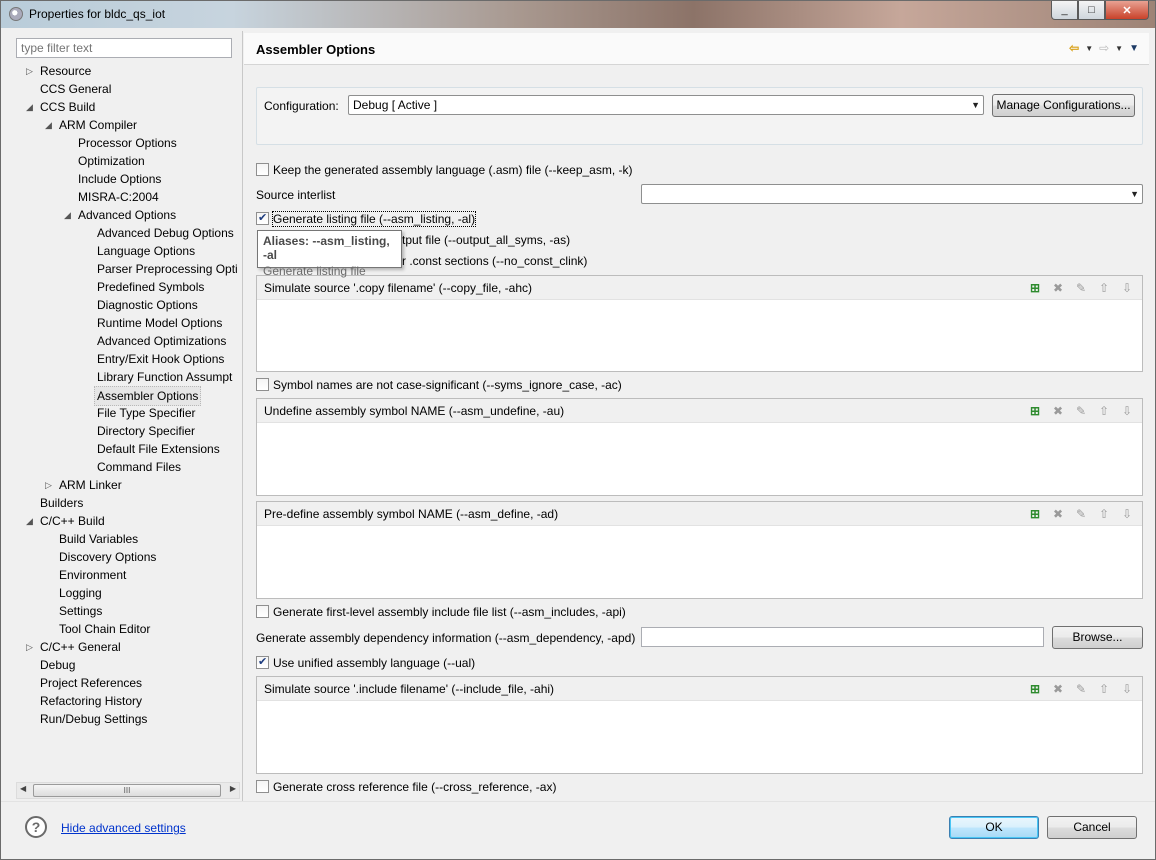  Describe the element at coordinates (139, 467) in the screenshot. I see `tree-item-label: Command Files` at that location.